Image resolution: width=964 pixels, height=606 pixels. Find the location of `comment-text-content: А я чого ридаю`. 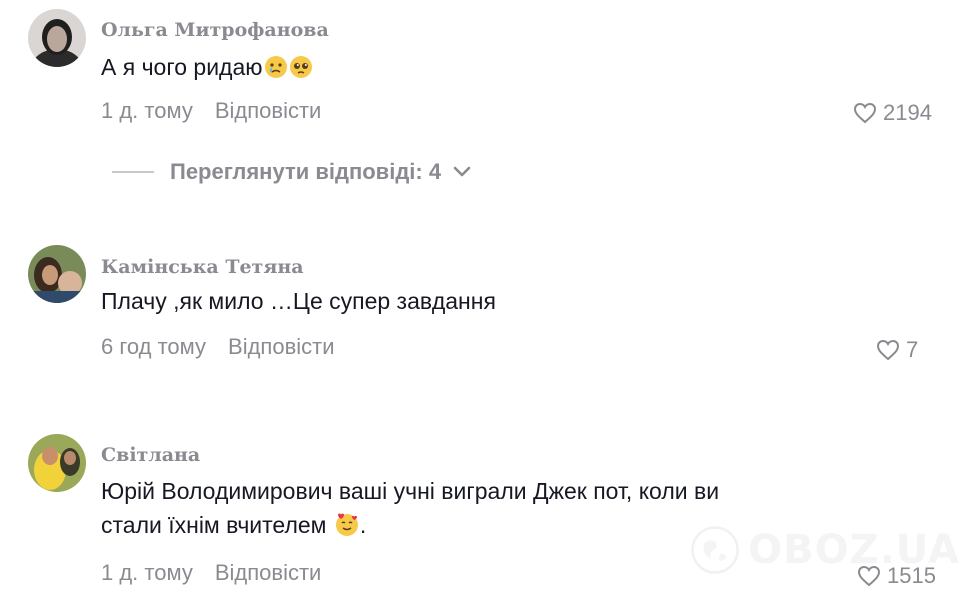

comment-text-content: А я чого ридаю is located at coordinates (182, 67).